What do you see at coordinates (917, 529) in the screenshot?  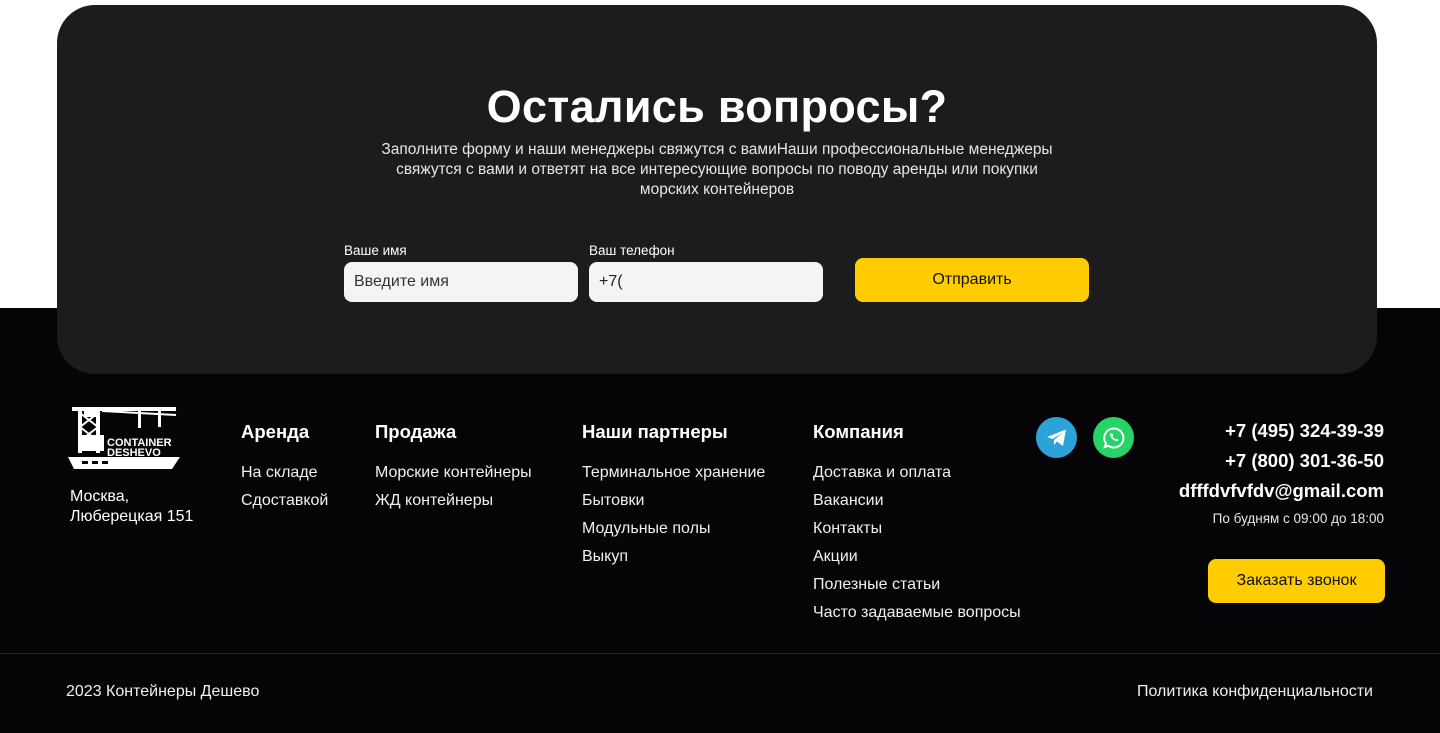 I see `footer-link-contacts: Контакты` at bounding box center [917, 529].